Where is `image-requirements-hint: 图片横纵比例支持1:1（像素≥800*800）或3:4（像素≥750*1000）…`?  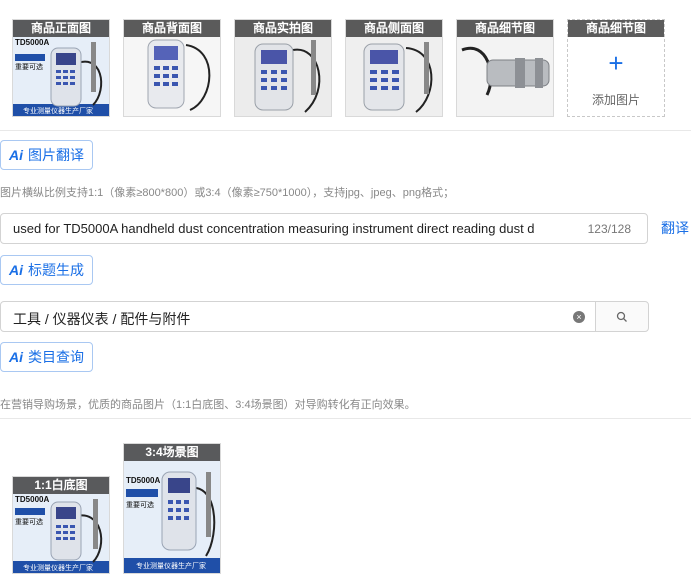
image-requirements-hint: 图片横纵比例支持1:1（像素≥800*800）或3:4（像素≥750*1000）… is located at coordinates (227, 193).